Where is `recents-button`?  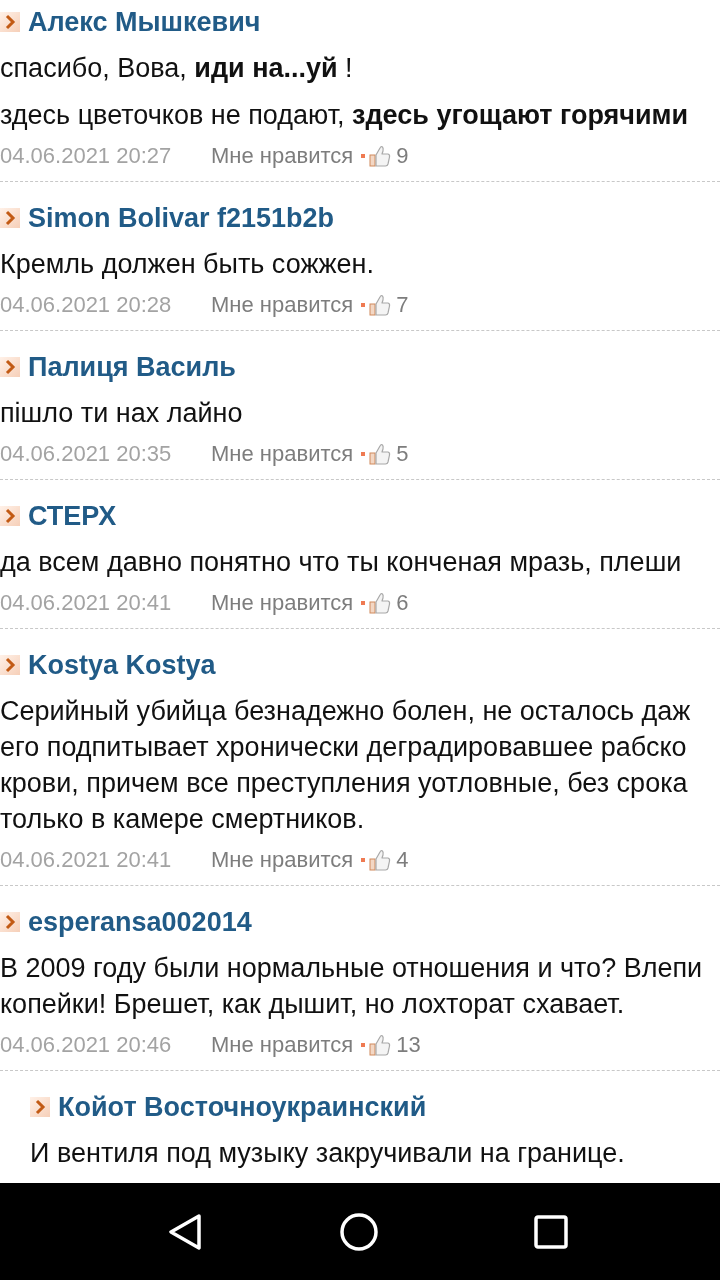
recents-button is located at coordinates (551, 1231).